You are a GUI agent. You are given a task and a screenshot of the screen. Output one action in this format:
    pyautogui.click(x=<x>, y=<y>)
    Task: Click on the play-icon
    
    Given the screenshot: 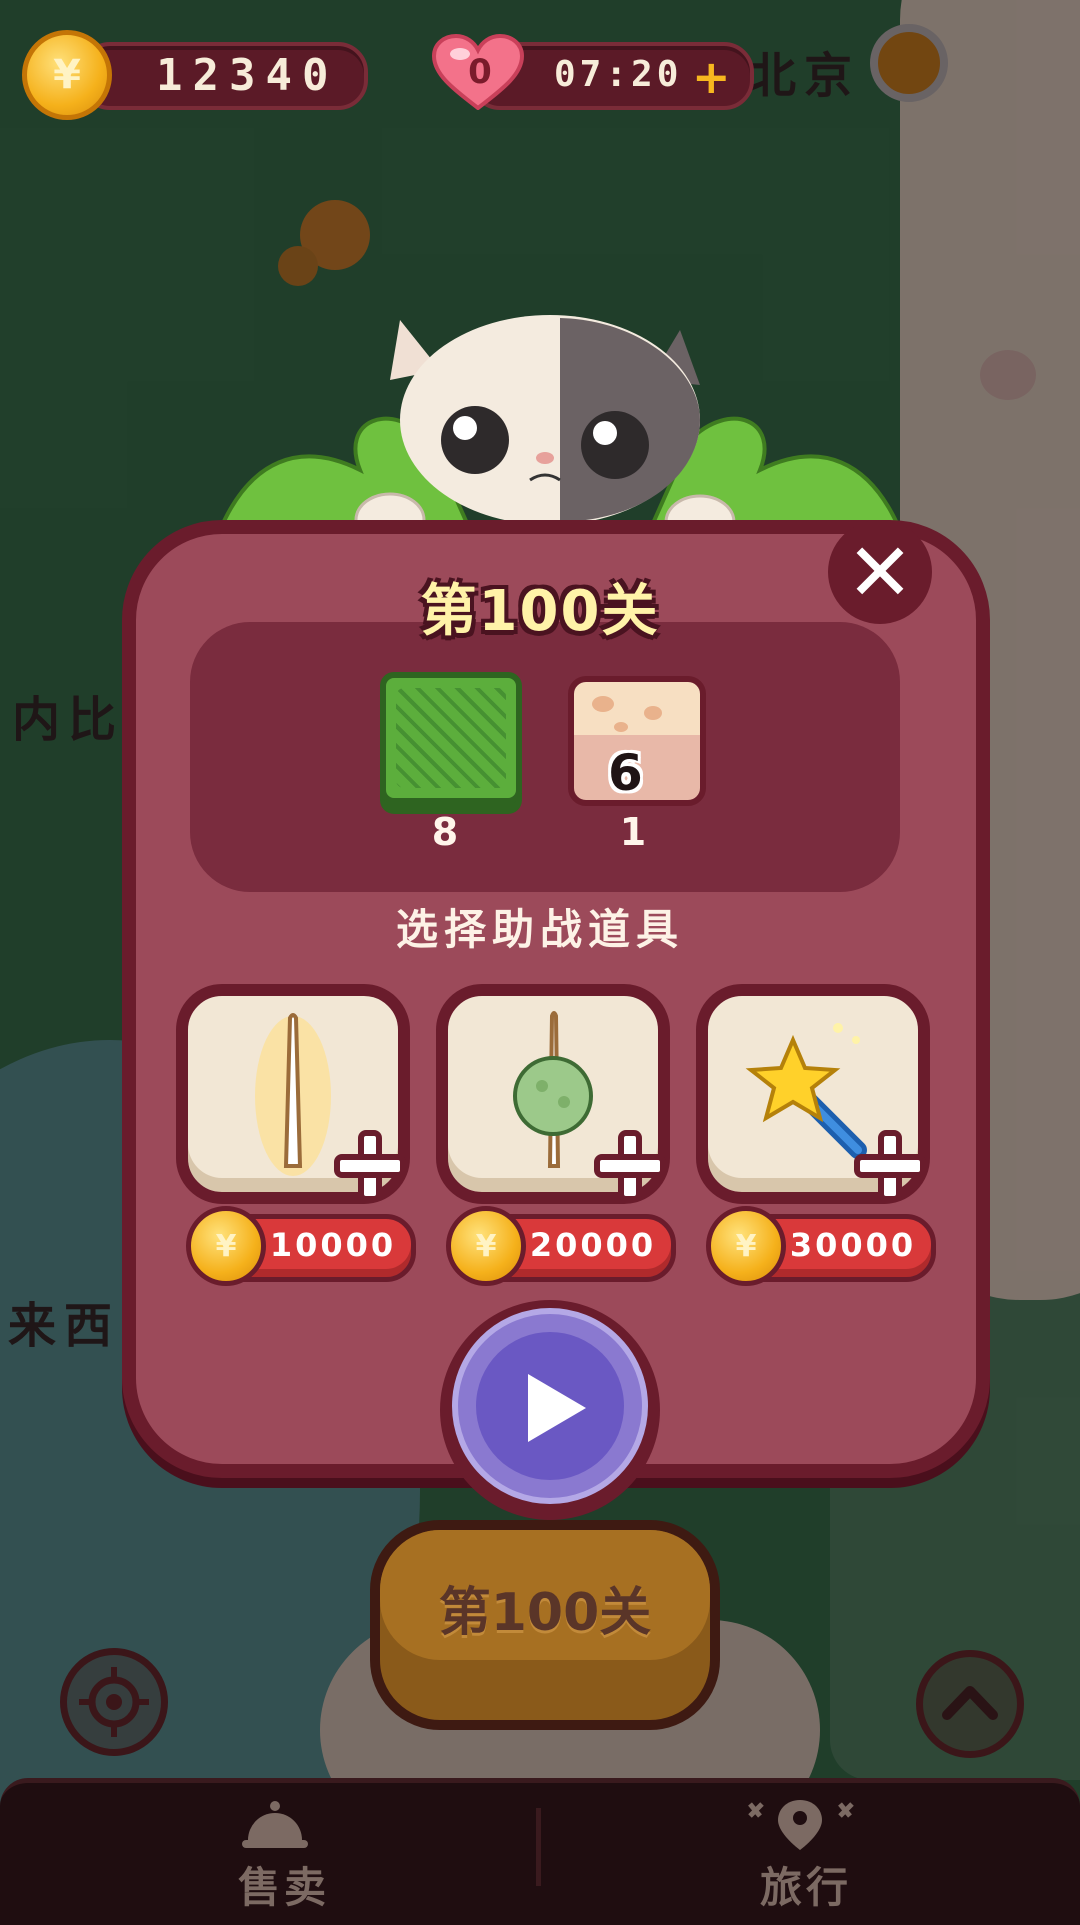 What is the action you would take?
    pyautogui.click(x=557, y=1408)
    